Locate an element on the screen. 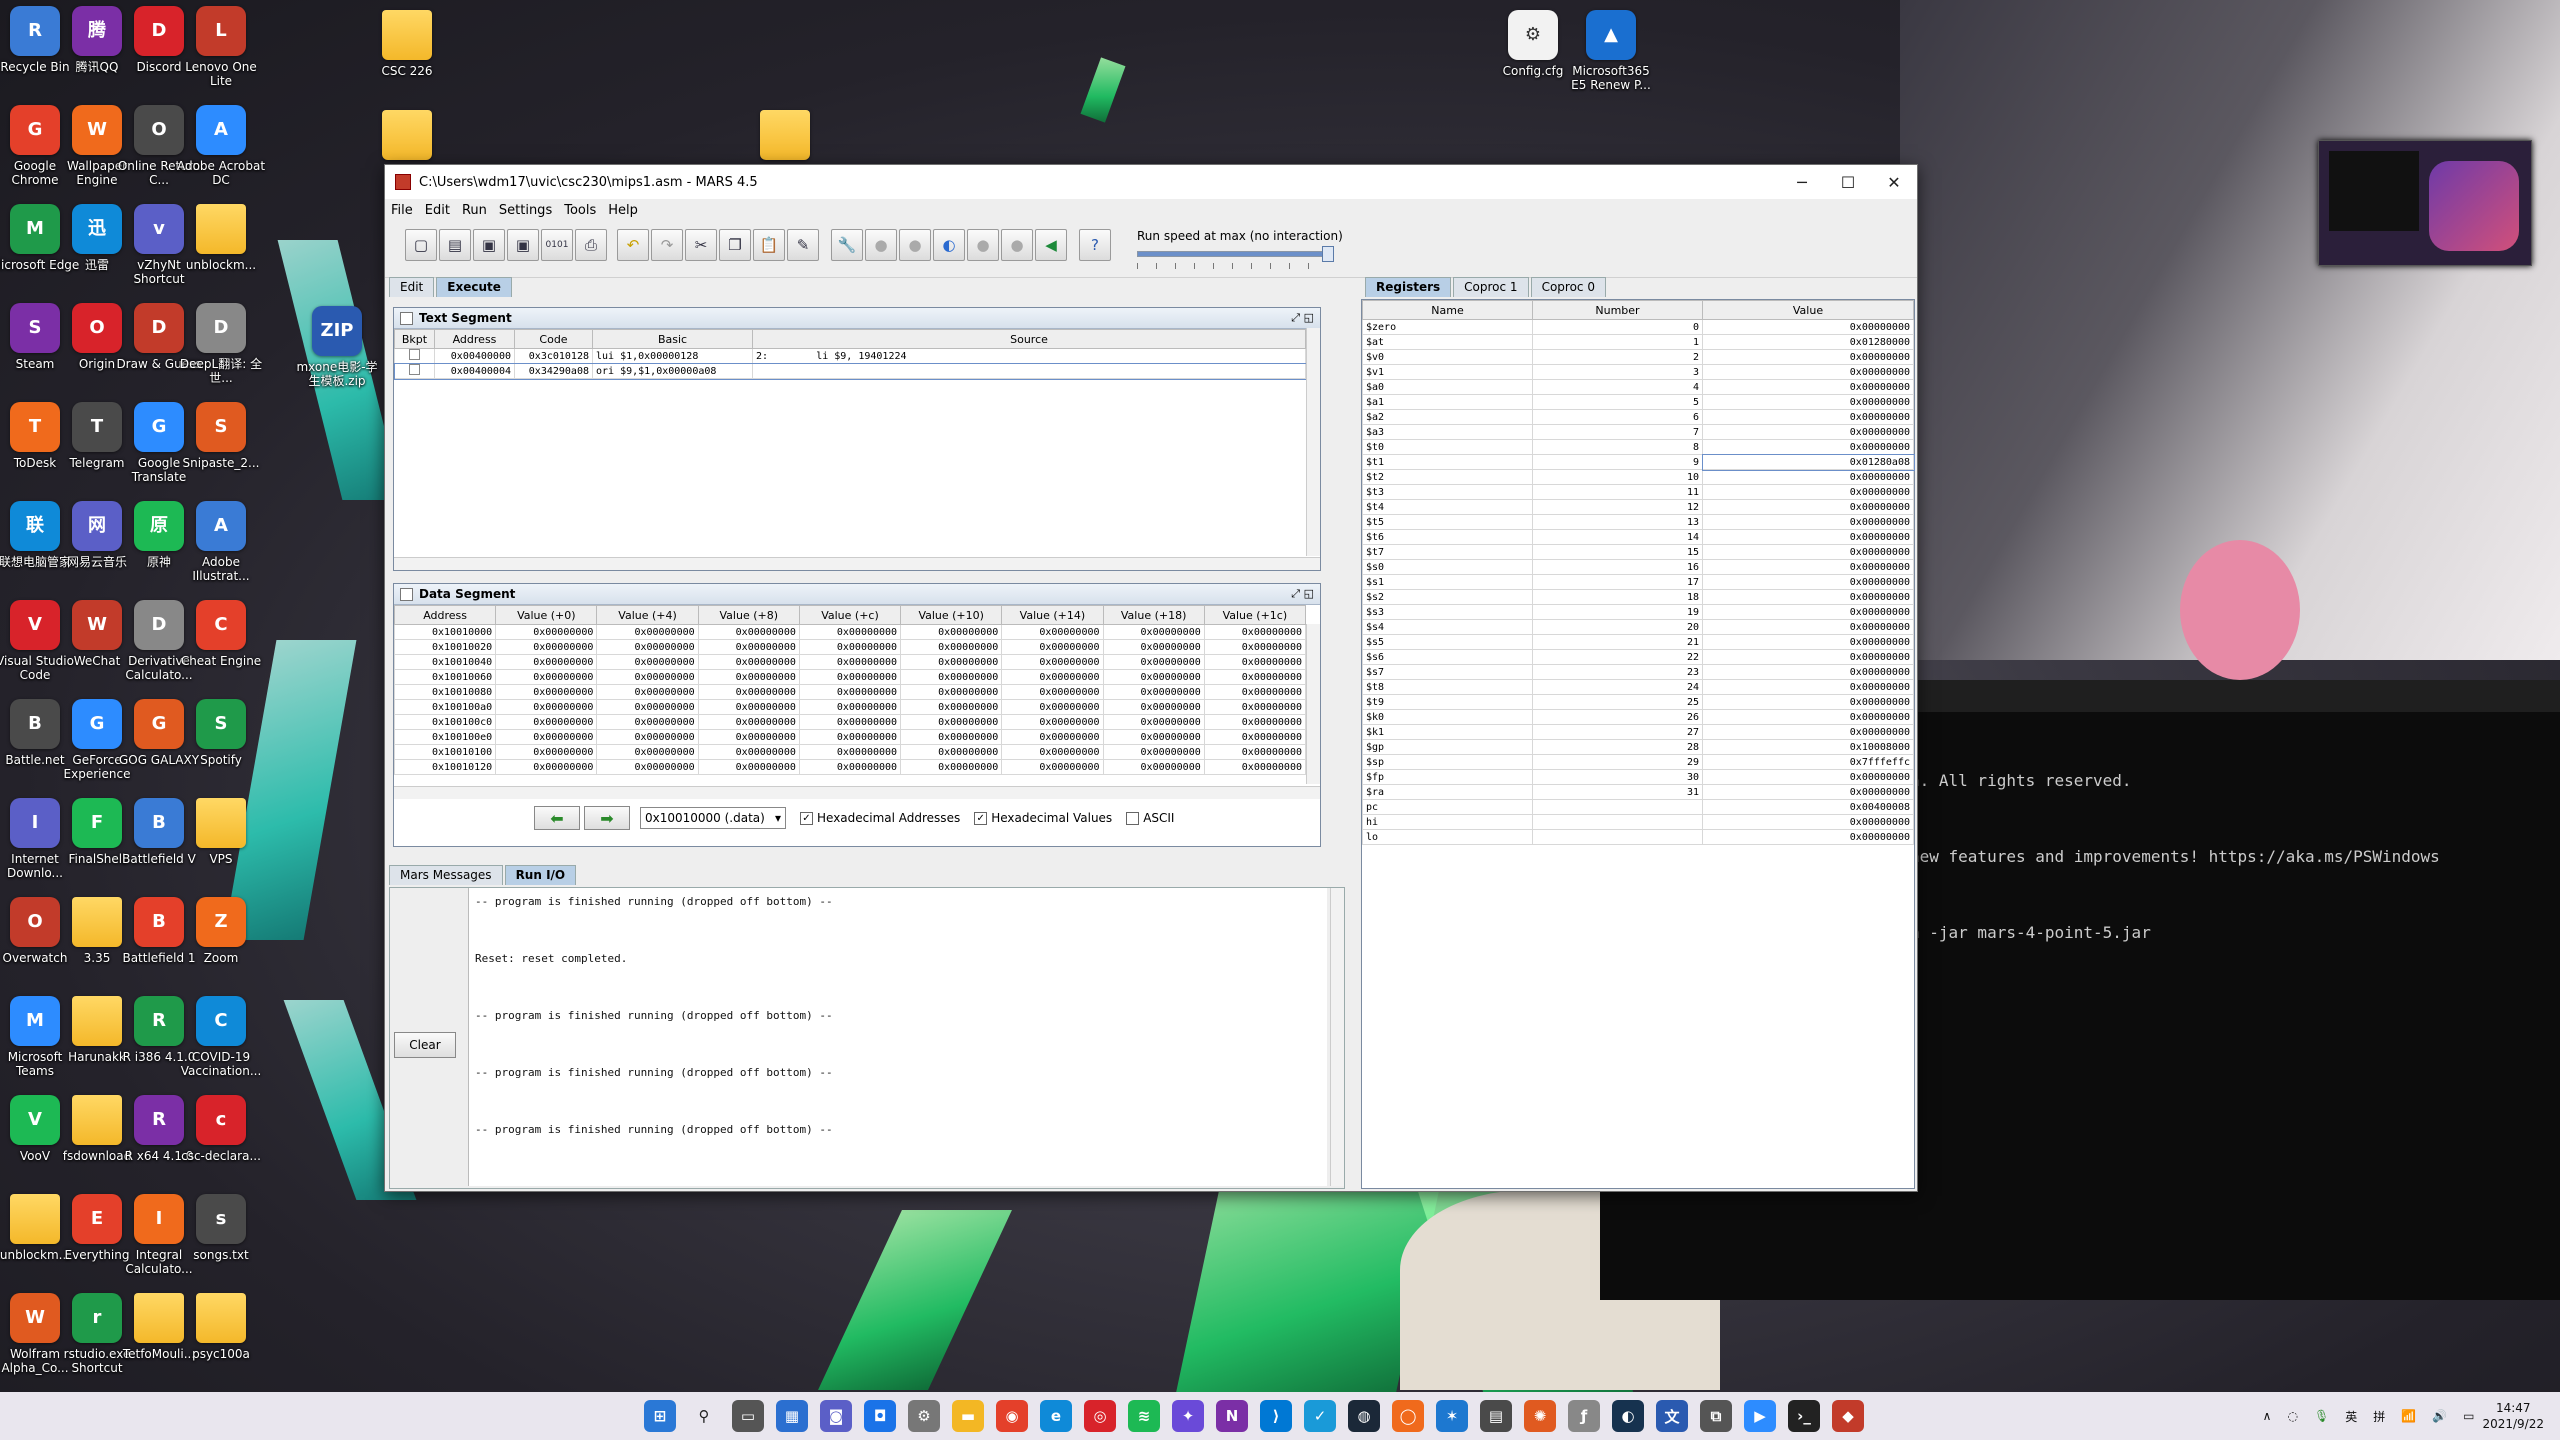 Image resolution: width=2560 pixels, height=1440 pixels. help-button: ? is located at coordinates (1095, 245).